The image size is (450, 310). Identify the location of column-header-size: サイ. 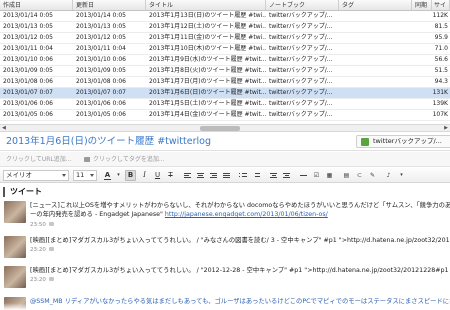
(441, 5).